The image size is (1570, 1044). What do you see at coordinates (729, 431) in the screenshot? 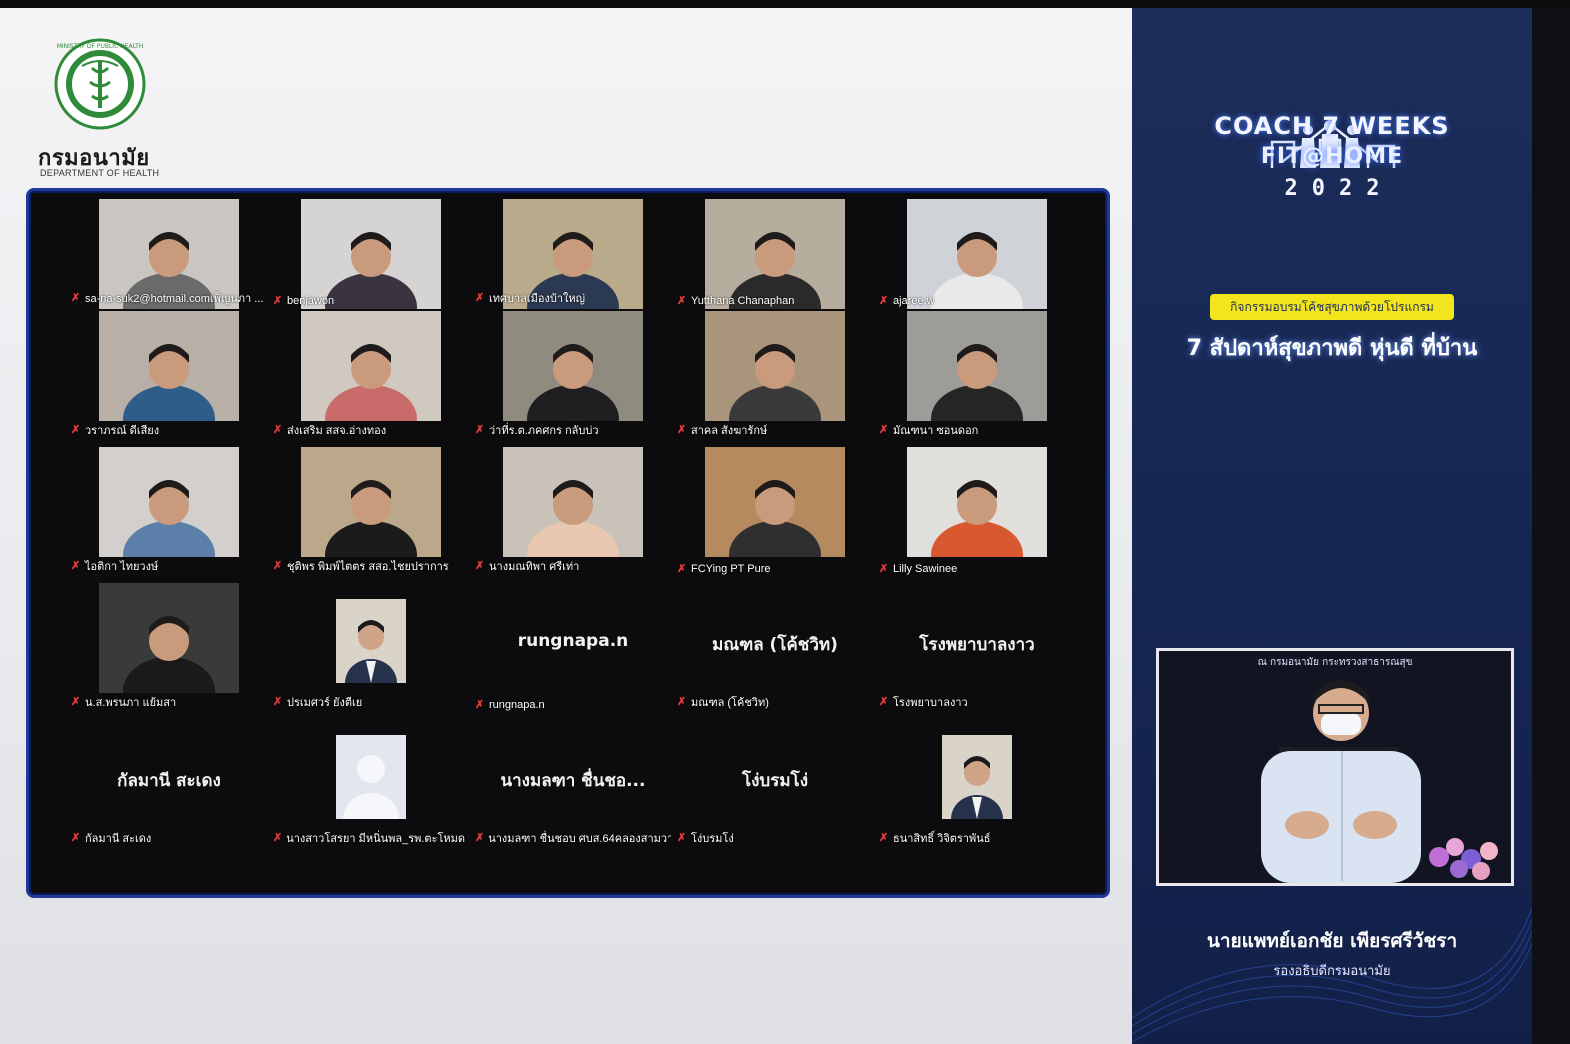
I see `participant-name: สาคล สังฆารักษ์` at bounding box center [729, 431].